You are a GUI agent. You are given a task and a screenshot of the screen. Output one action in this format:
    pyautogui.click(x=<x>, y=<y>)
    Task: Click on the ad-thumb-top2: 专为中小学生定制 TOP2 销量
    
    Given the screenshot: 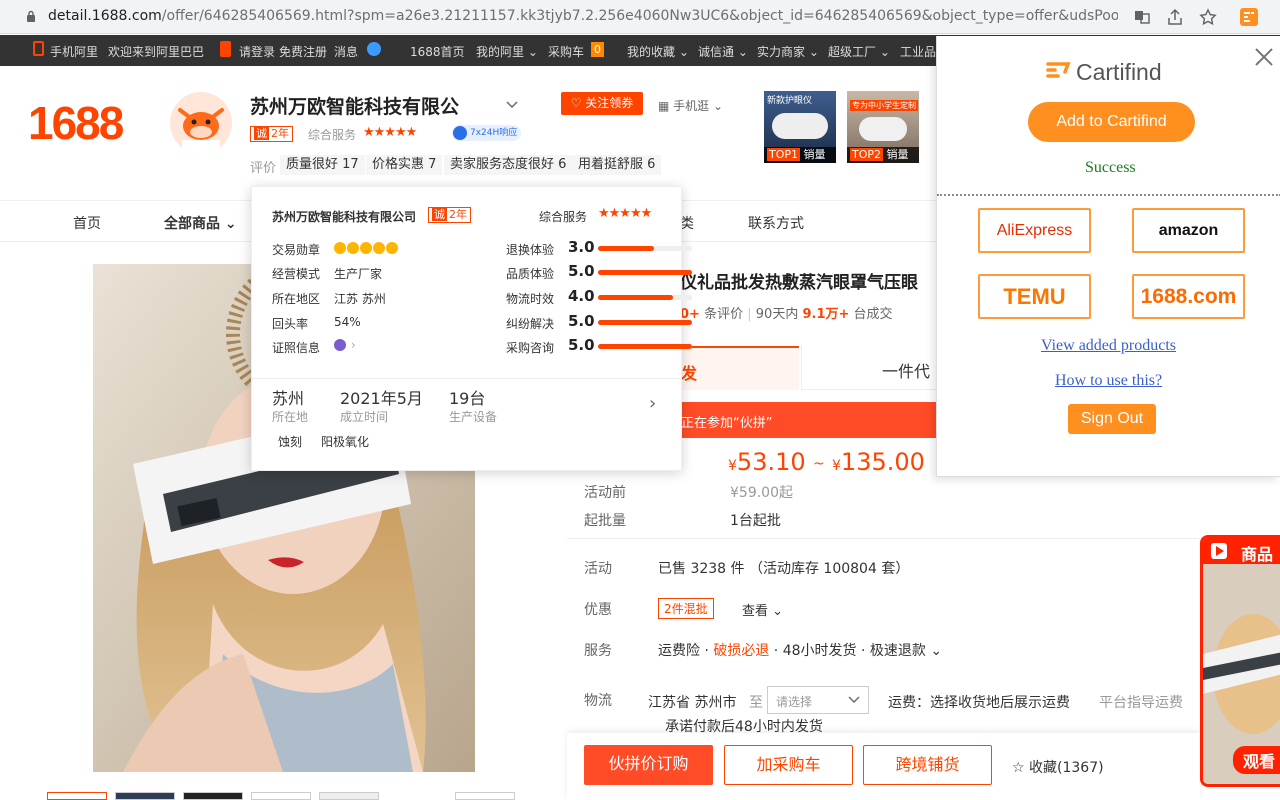 What is the action you would take?
    pyautogui.click(x=883, y=127)
    